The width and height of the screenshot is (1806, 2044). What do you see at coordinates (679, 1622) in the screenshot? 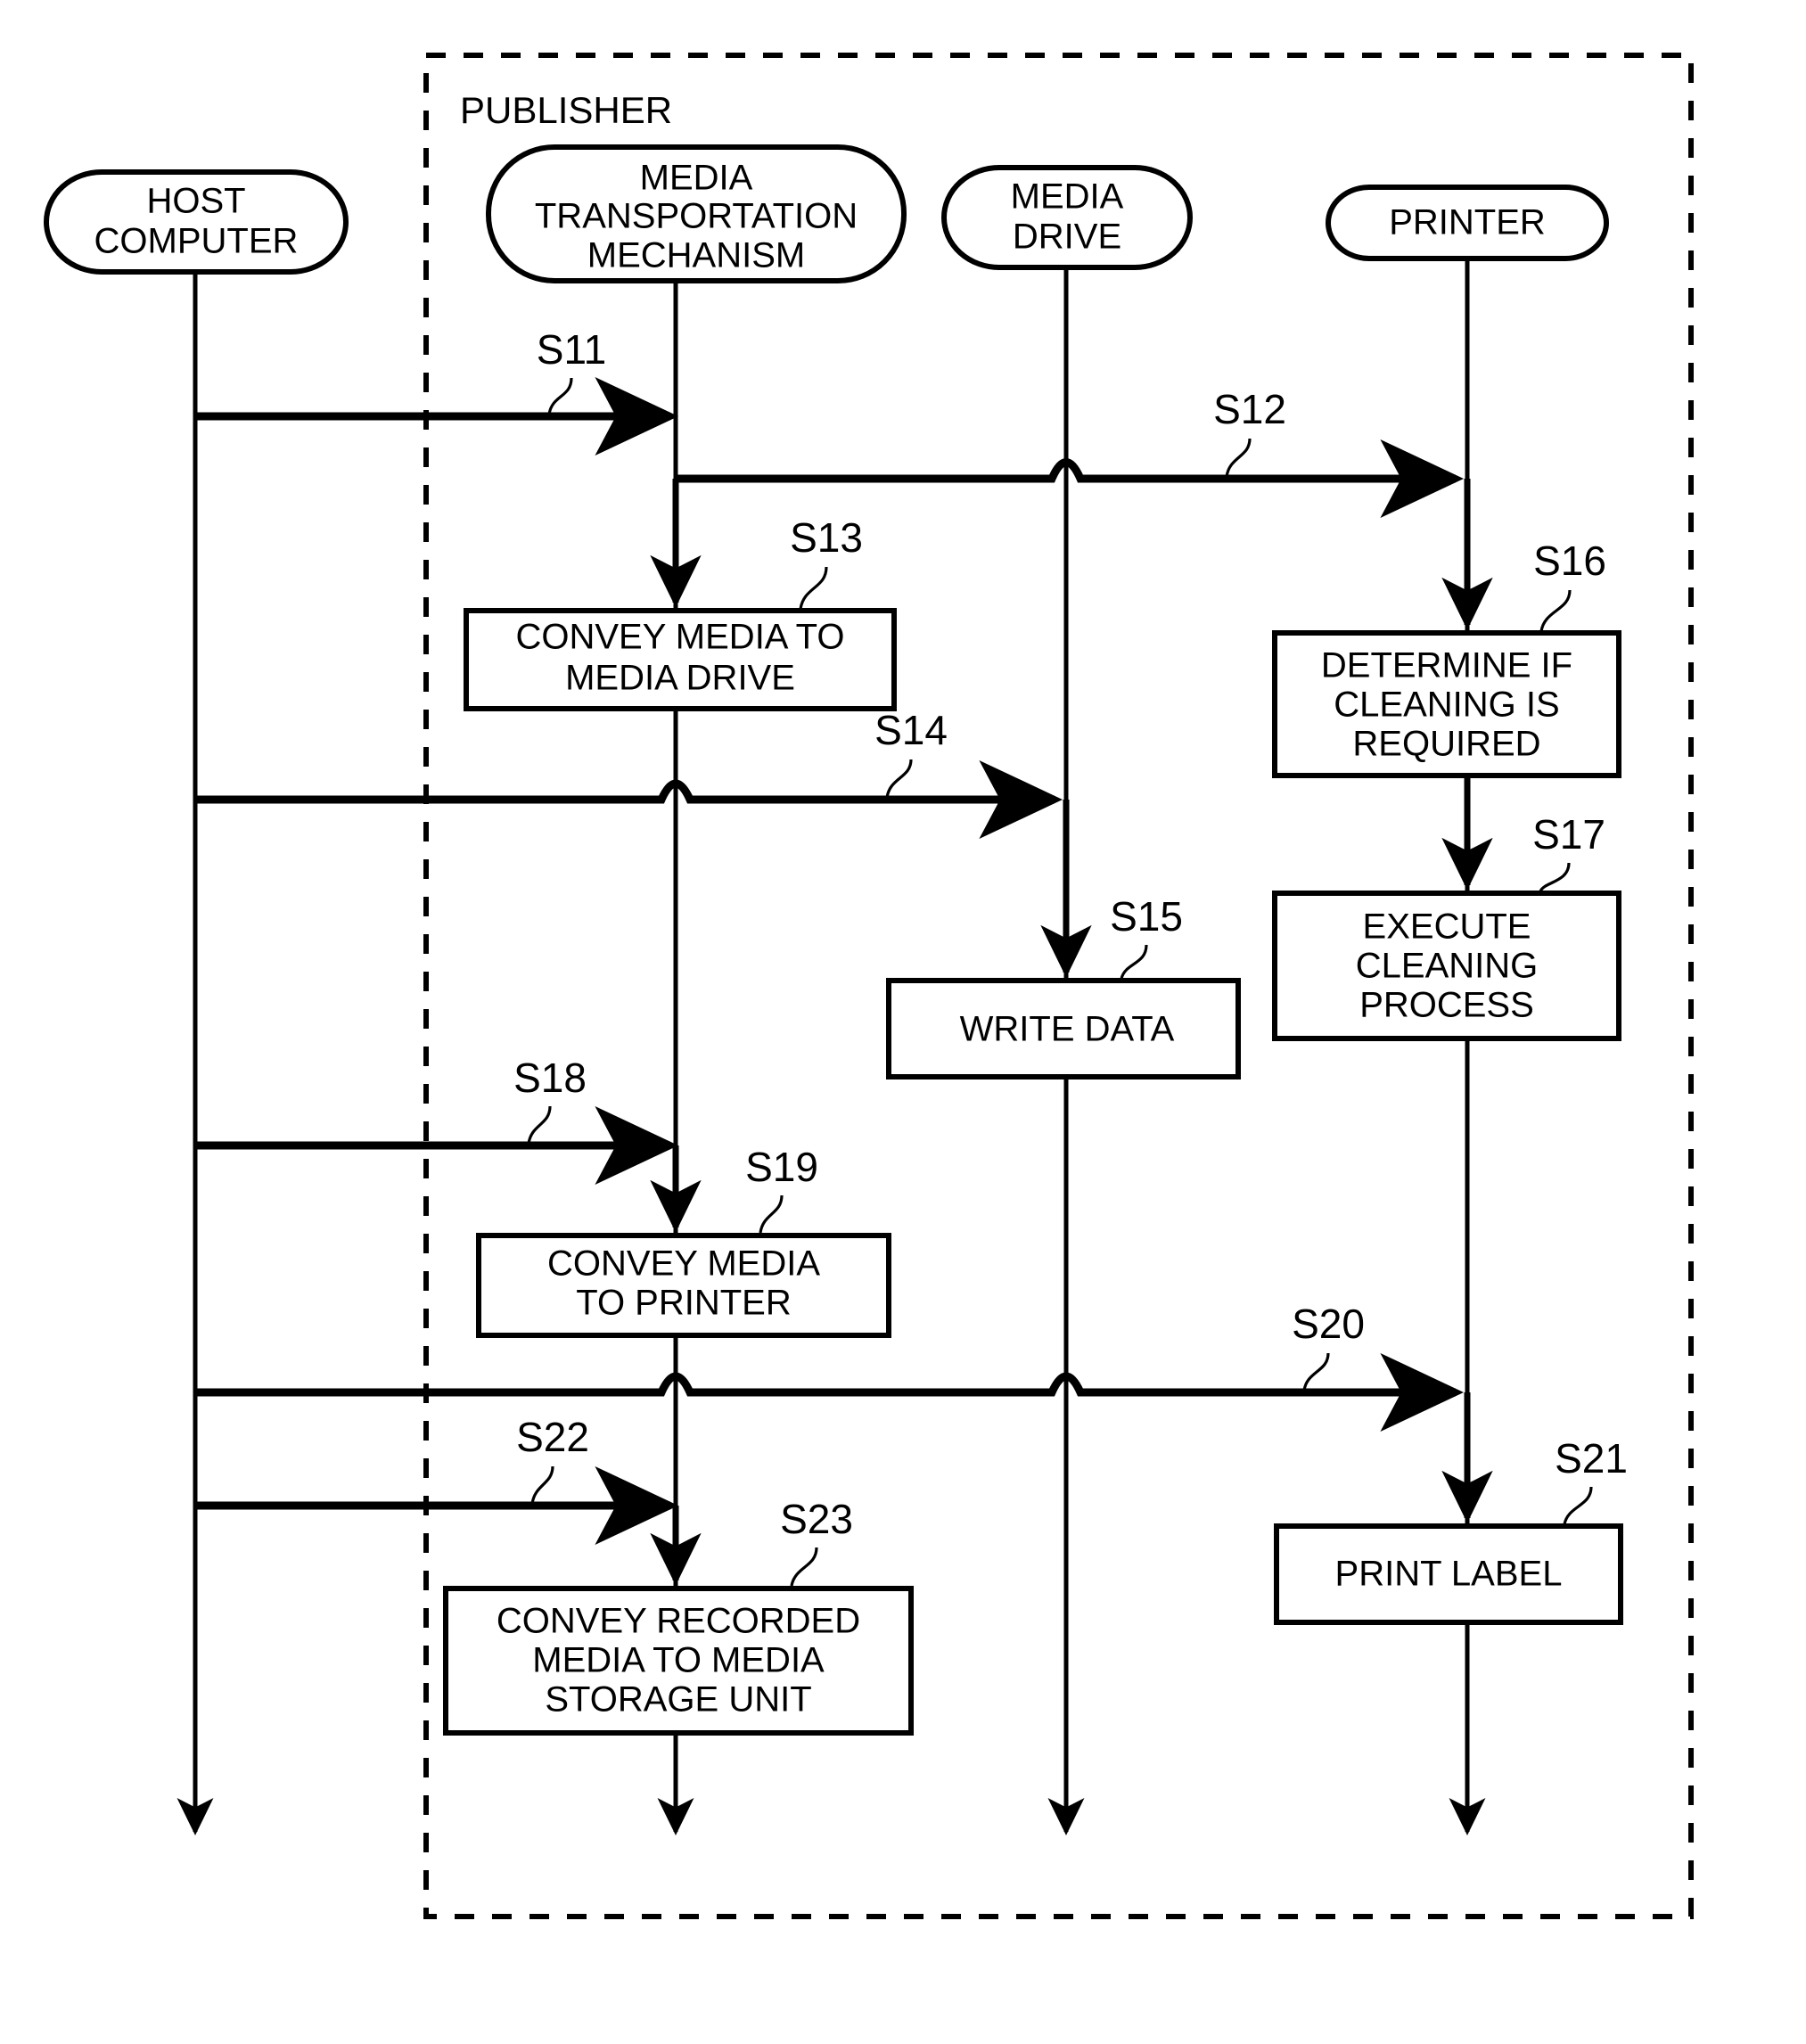
I see `process-box-s23-line1: CONVEY RECORDED` at bounding box center [679, 1622].